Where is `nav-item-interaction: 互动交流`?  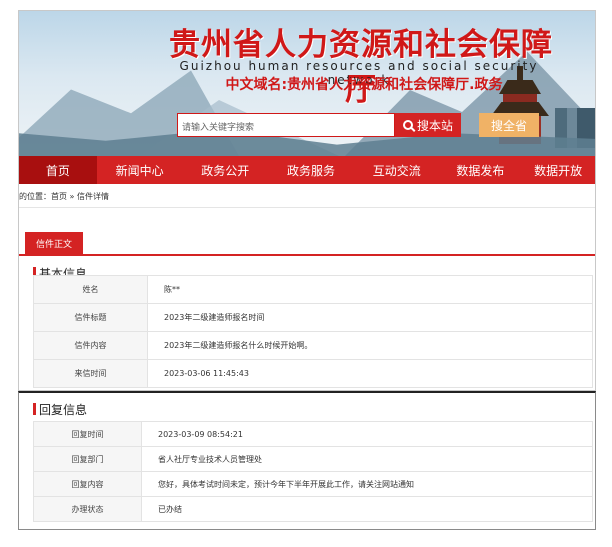
nav-item-interaction: 互动交流 is located at coordinates (397, 170).